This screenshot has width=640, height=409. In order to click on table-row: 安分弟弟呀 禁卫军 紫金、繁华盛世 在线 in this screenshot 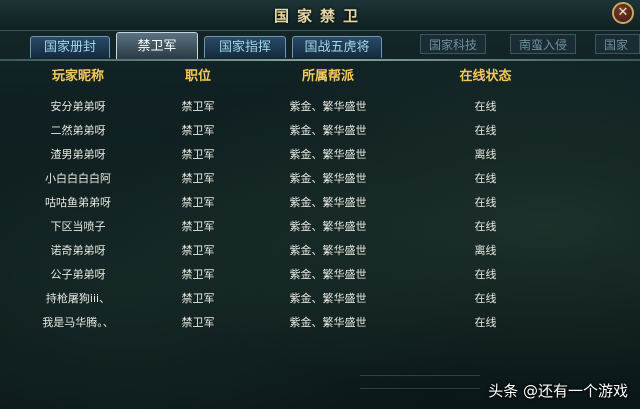, I will do `click(285, 106)`.